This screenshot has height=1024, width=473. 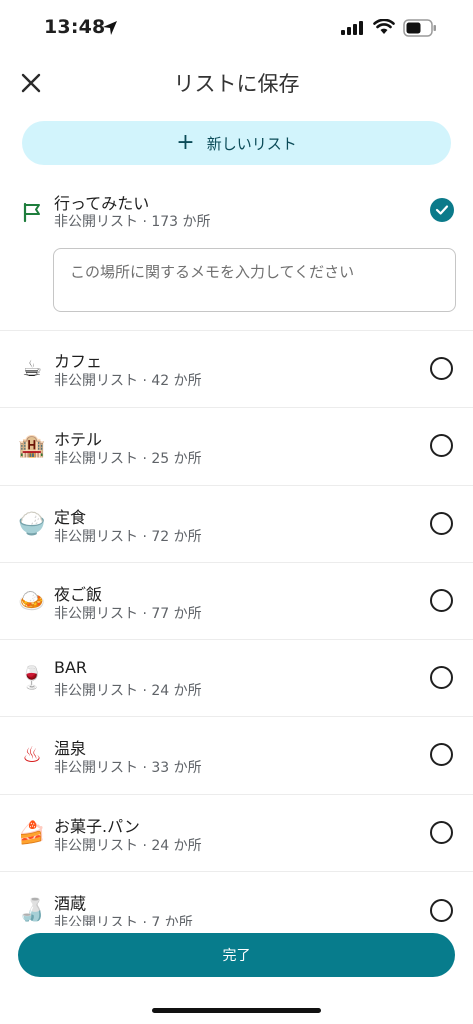 What do you see at coordinates (78, 361) in the screenshot?
I see `list-title: カフェ` at bounding box center [78, 361].